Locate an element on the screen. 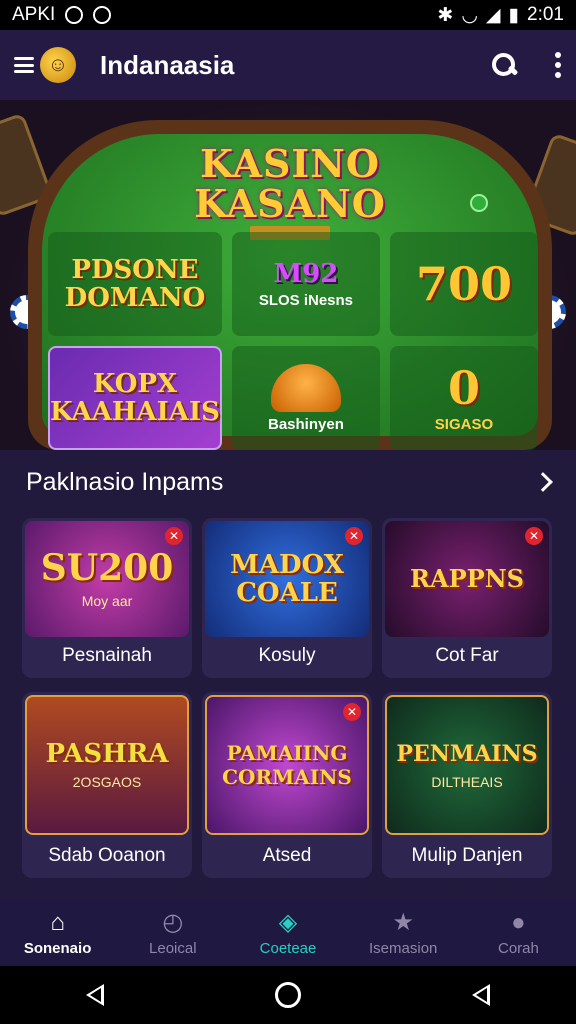  nav-item-profile: ● Corah is located at coordinates (518, 933).